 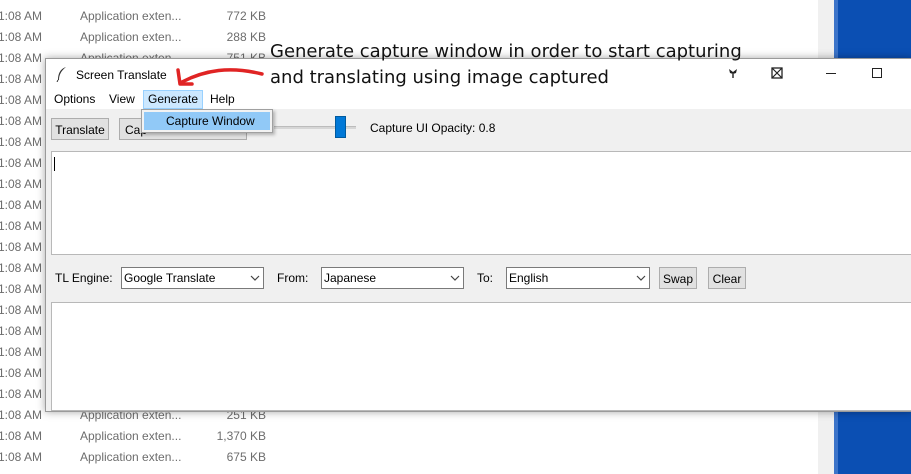 What do you see at coordinates (170, 278) in the screenshot?
I see `engine-select-value: Google Translate` at bounding box center [170, 278].